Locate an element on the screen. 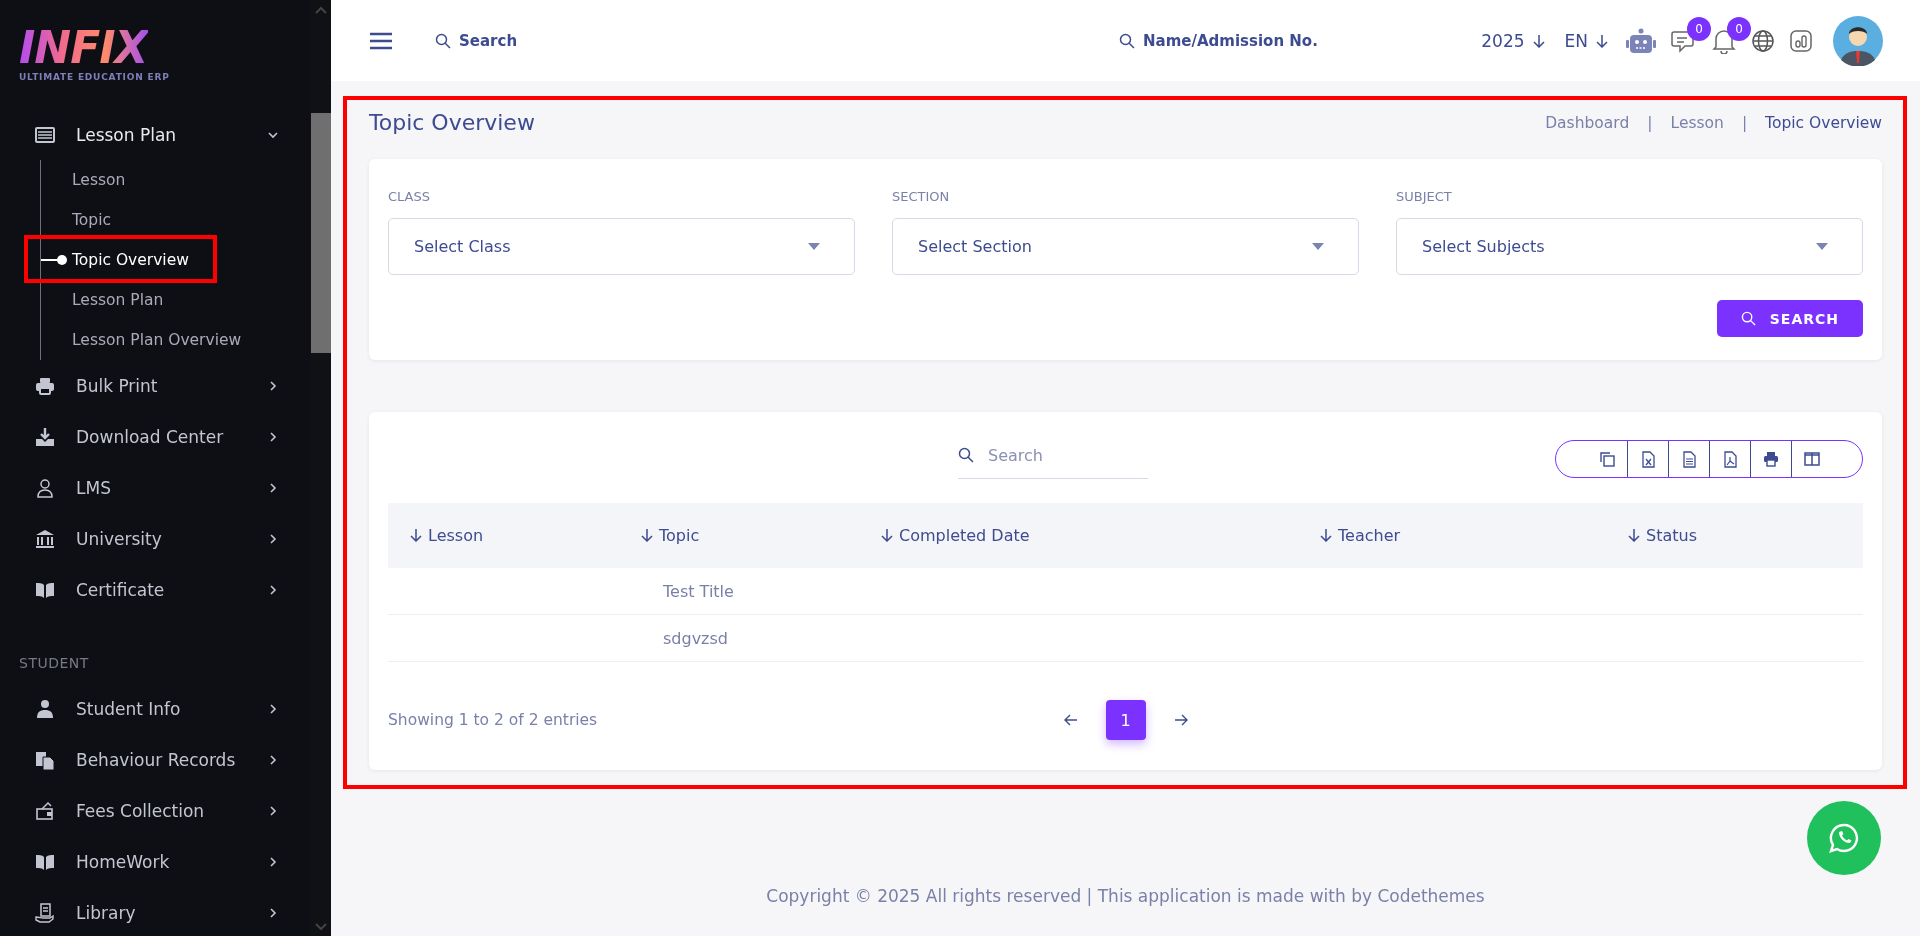  sidebar-item: Certificate is located at coordinates (155, 589).